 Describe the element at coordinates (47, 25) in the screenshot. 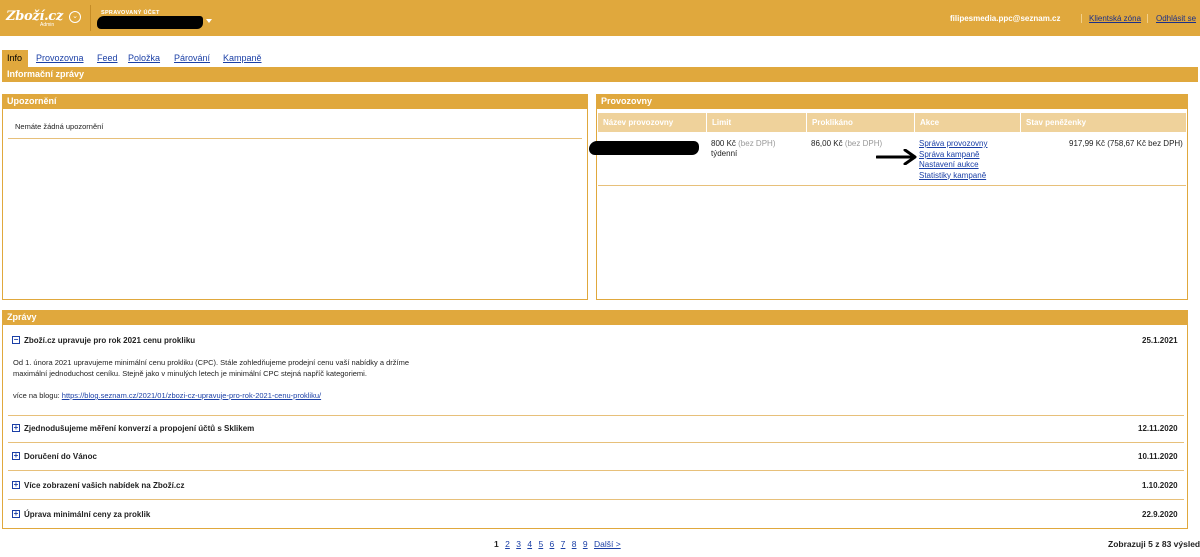

I see `logo-subtitle: Admin` at that location.